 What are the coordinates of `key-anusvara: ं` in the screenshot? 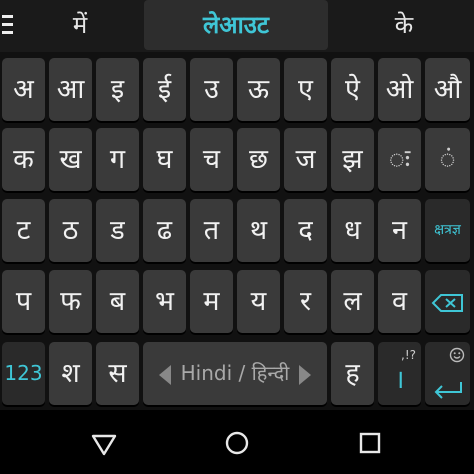 It's located at (447, 159).